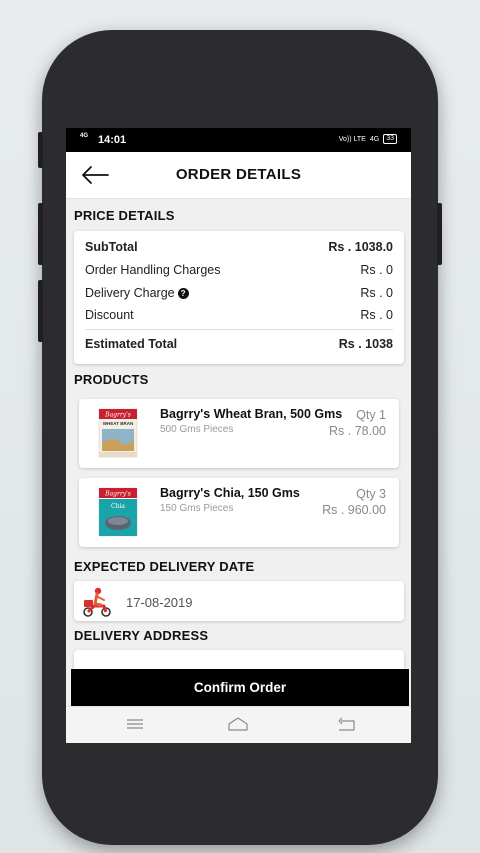 The width and height of the screenshot is (480, 853). What do you see at coordinates (357, 431) in the screenshot?
I see `product-price: Rs . 78.00` at bounding box center [357, 431].